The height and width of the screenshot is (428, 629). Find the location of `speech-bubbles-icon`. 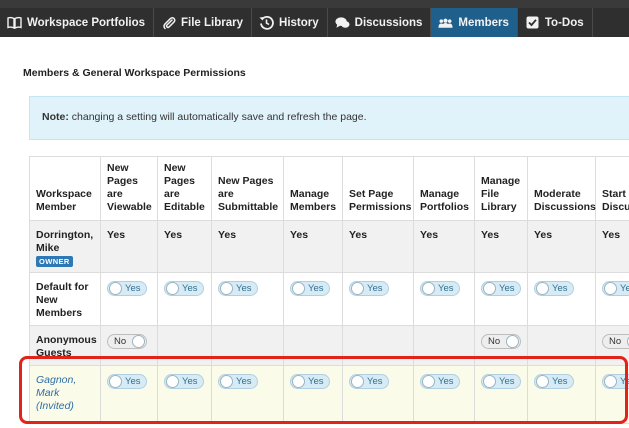

speech-bubbles-icon is located at coordinates (342, 22).